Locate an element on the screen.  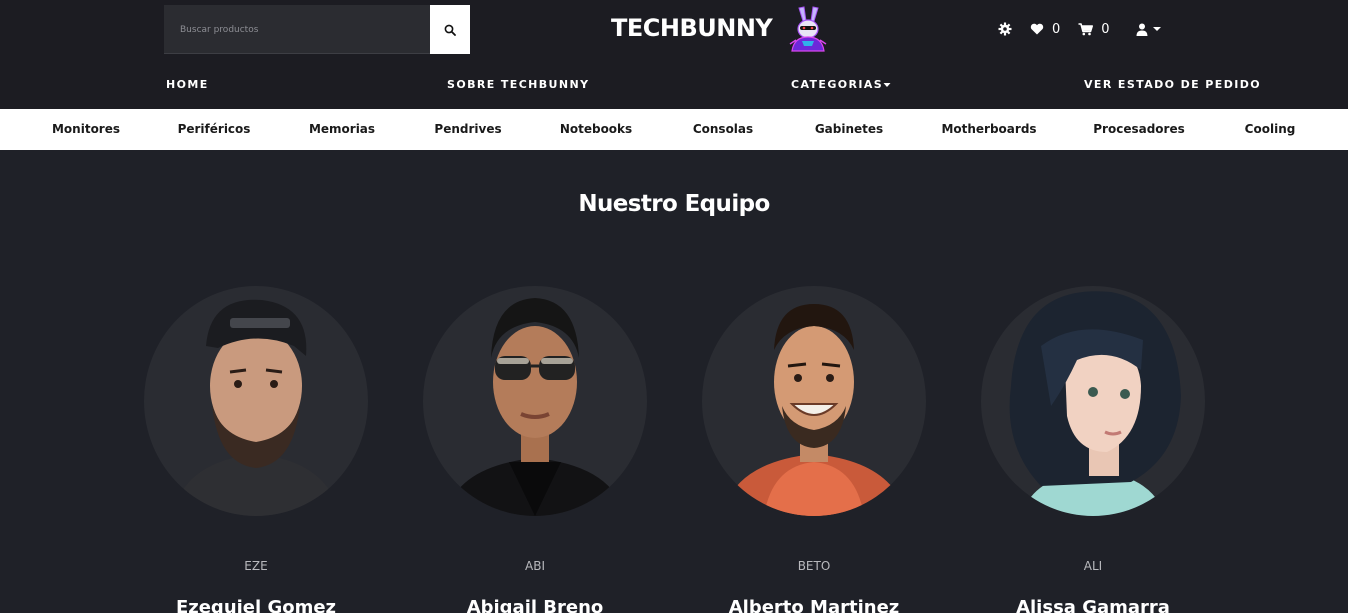
category-link: Memorias is located at coordinates (342, 129).